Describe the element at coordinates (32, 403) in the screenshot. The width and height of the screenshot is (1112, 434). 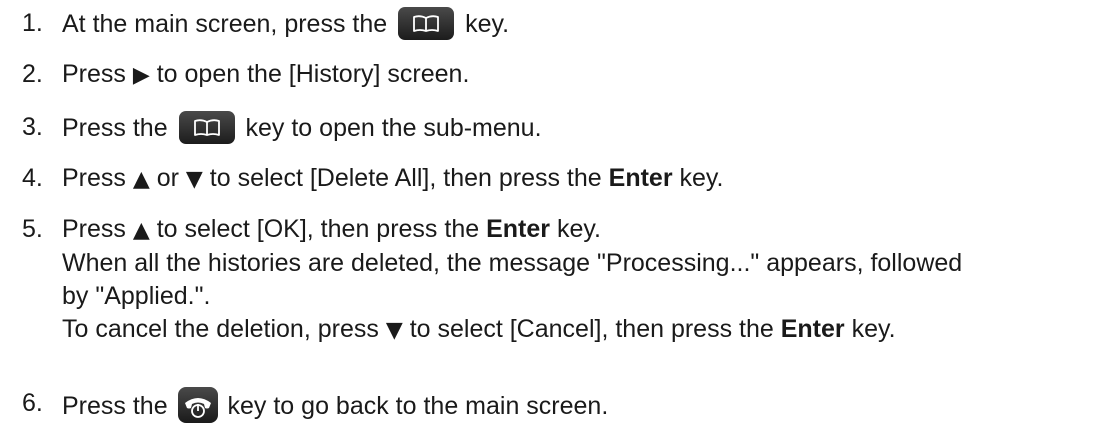
I see `step-number: 6.` at that location.